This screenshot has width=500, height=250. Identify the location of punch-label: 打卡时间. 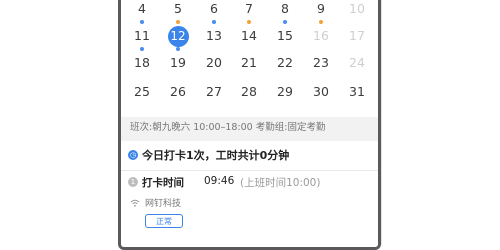
(163, 183).